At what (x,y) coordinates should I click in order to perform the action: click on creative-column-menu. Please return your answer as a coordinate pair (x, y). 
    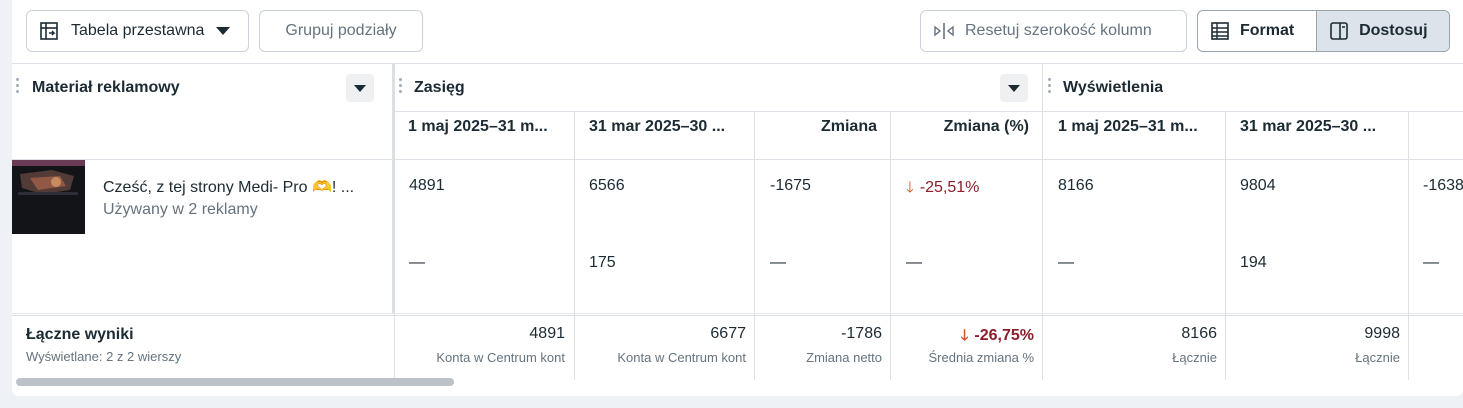
    Looking at the image, I should click on (360, 88).